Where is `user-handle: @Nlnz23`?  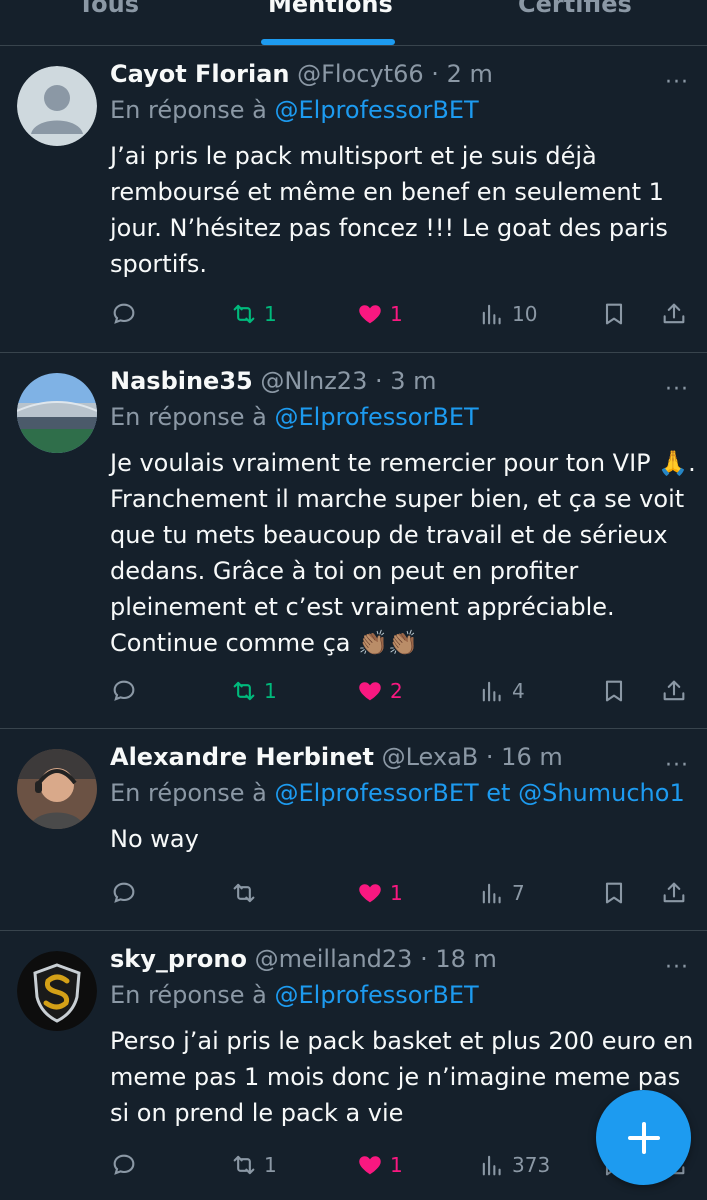 user-handle: @Nlnz23 is located at coordinates (313, 381).